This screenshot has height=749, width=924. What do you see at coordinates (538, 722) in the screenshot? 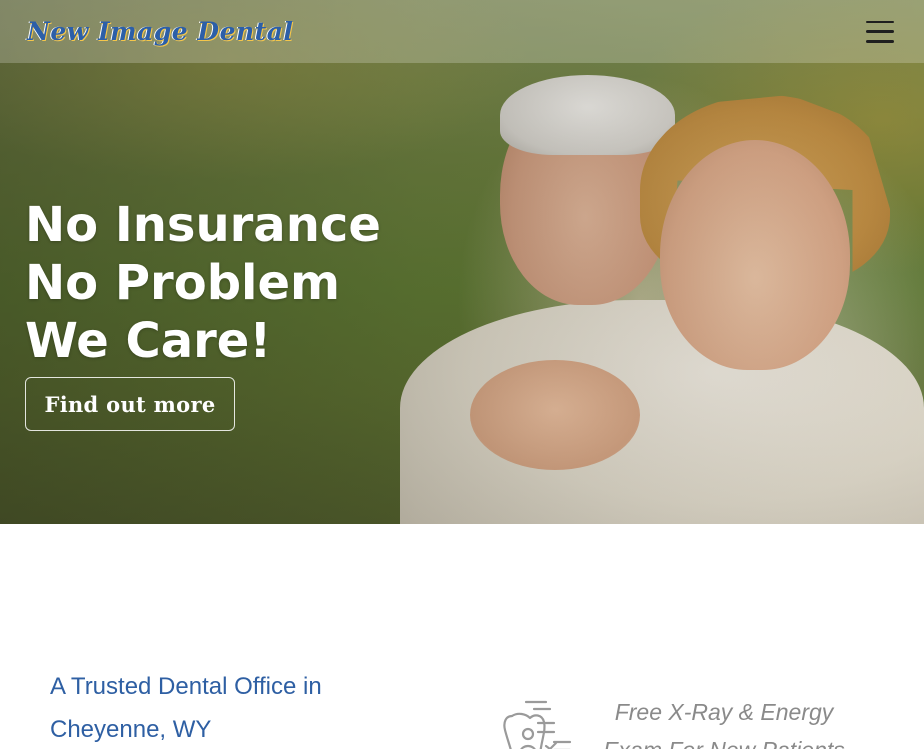
I see `tooth-checklist-icon` at bounding box center [538, 722].